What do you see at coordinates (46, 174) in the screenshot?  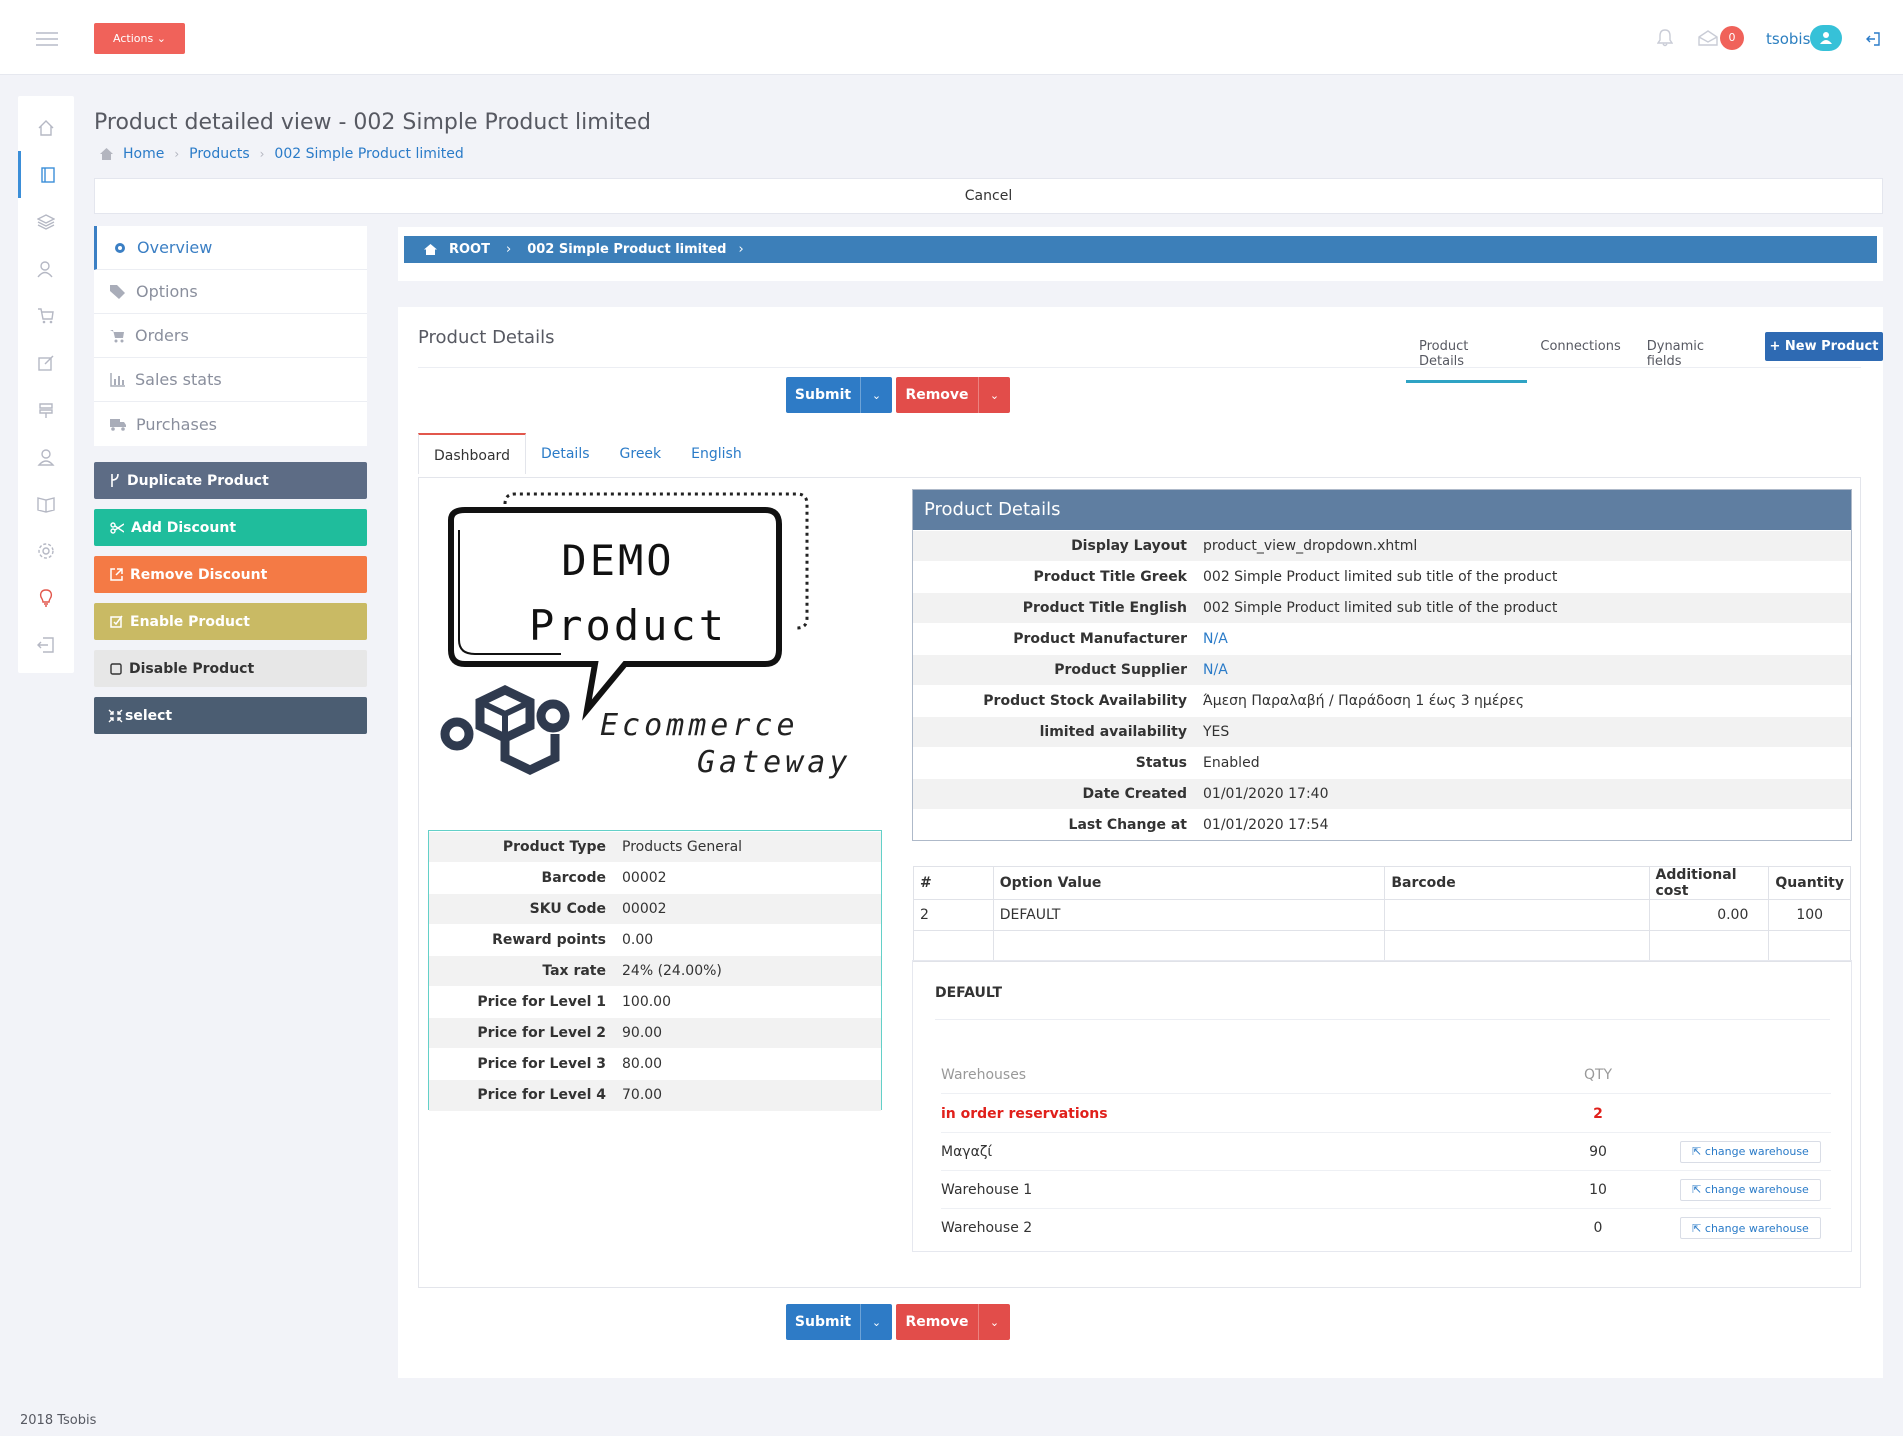 I see `book-icon` at bounding box center [46, 174].